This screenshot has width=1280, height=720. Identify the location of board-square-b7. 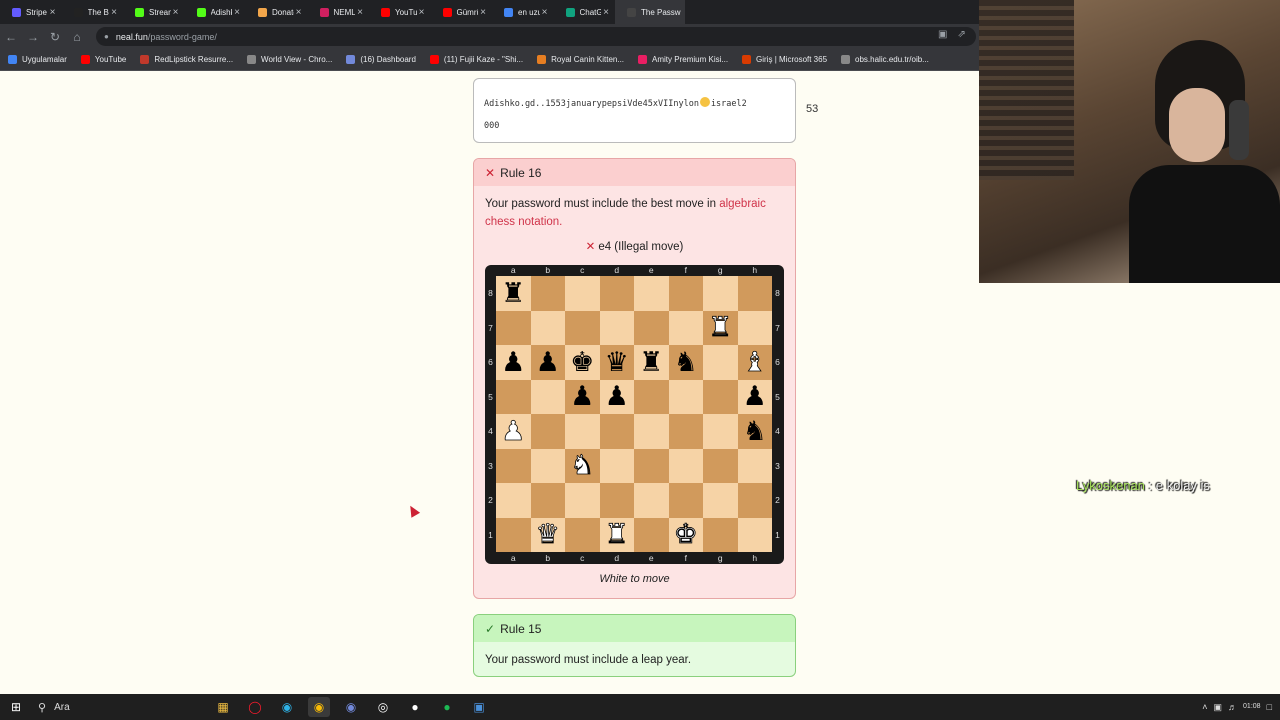
(547, 327).